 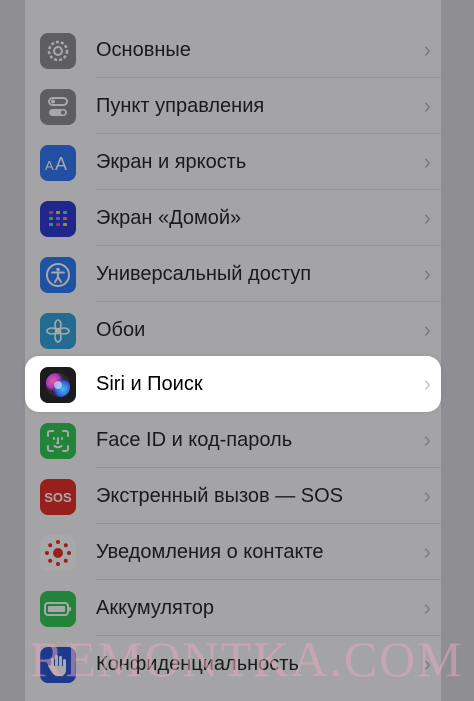 I want to click on settings-row-control-center: Пункт управления ›, so click(x=233, y=106).